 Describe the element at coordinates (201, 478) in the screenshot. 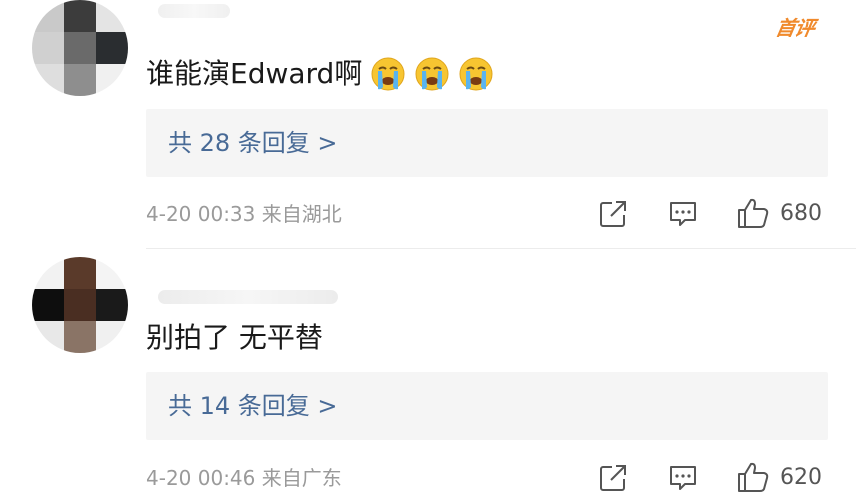

I see `comment-timestamp: 4-20 00:46` at that location.